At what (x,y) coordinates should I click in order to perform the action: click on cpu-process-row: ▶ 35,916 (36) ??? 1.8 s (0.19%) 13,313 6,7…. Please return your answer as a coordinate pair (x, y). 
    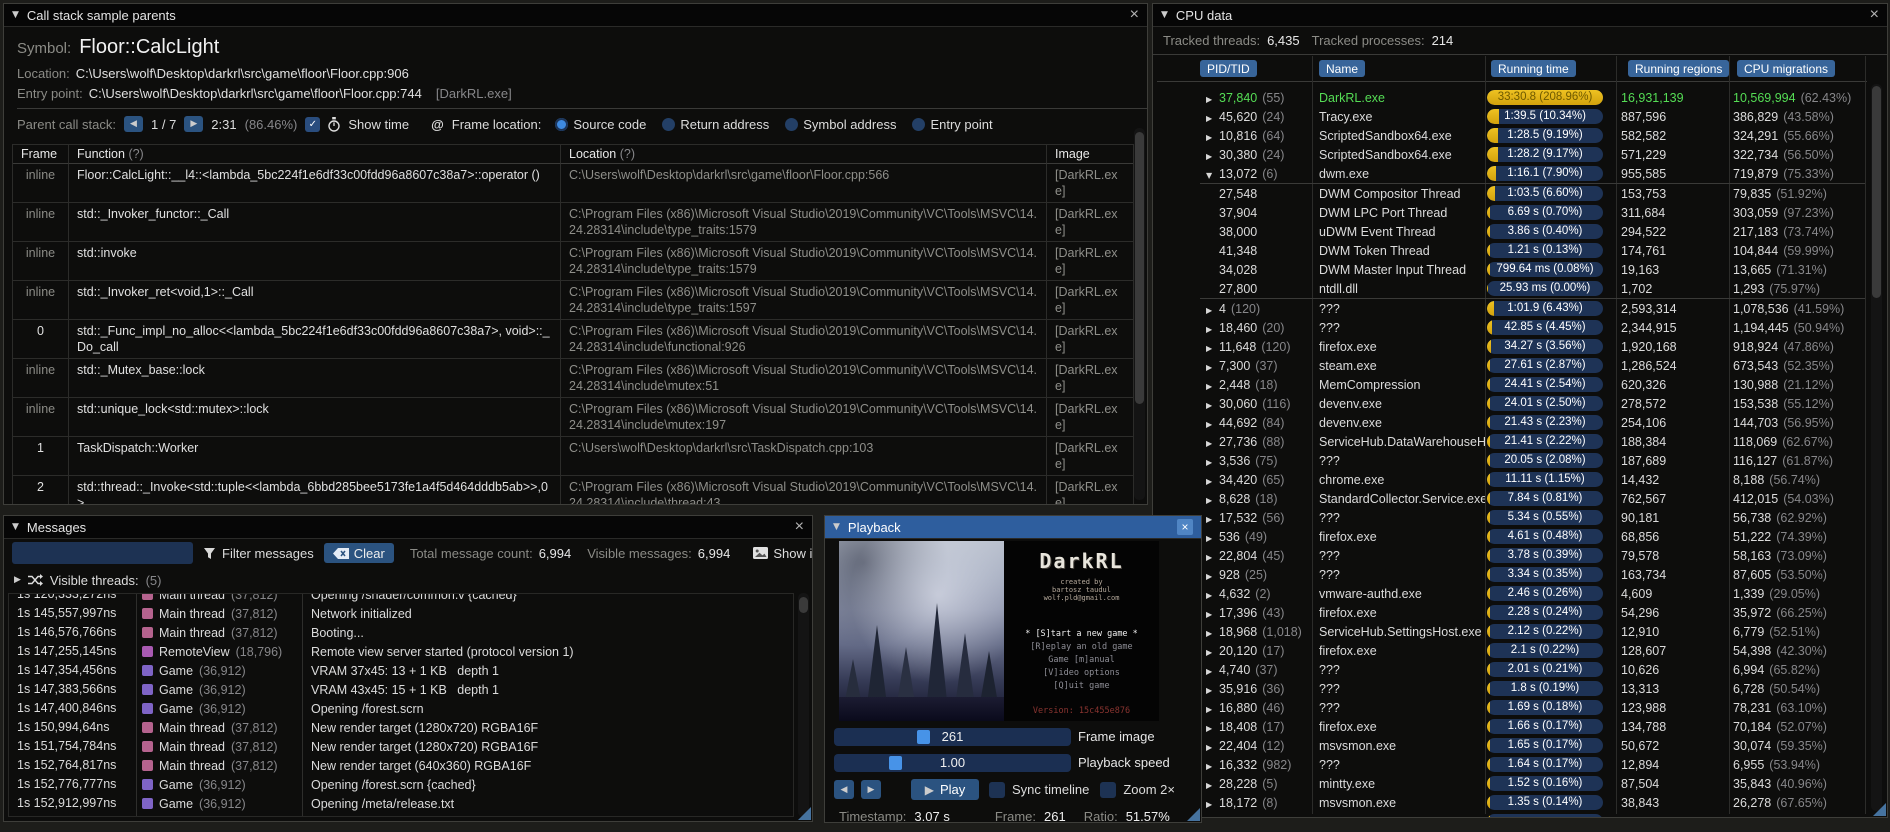
    Looking at the image, I should click on (1532, 688).